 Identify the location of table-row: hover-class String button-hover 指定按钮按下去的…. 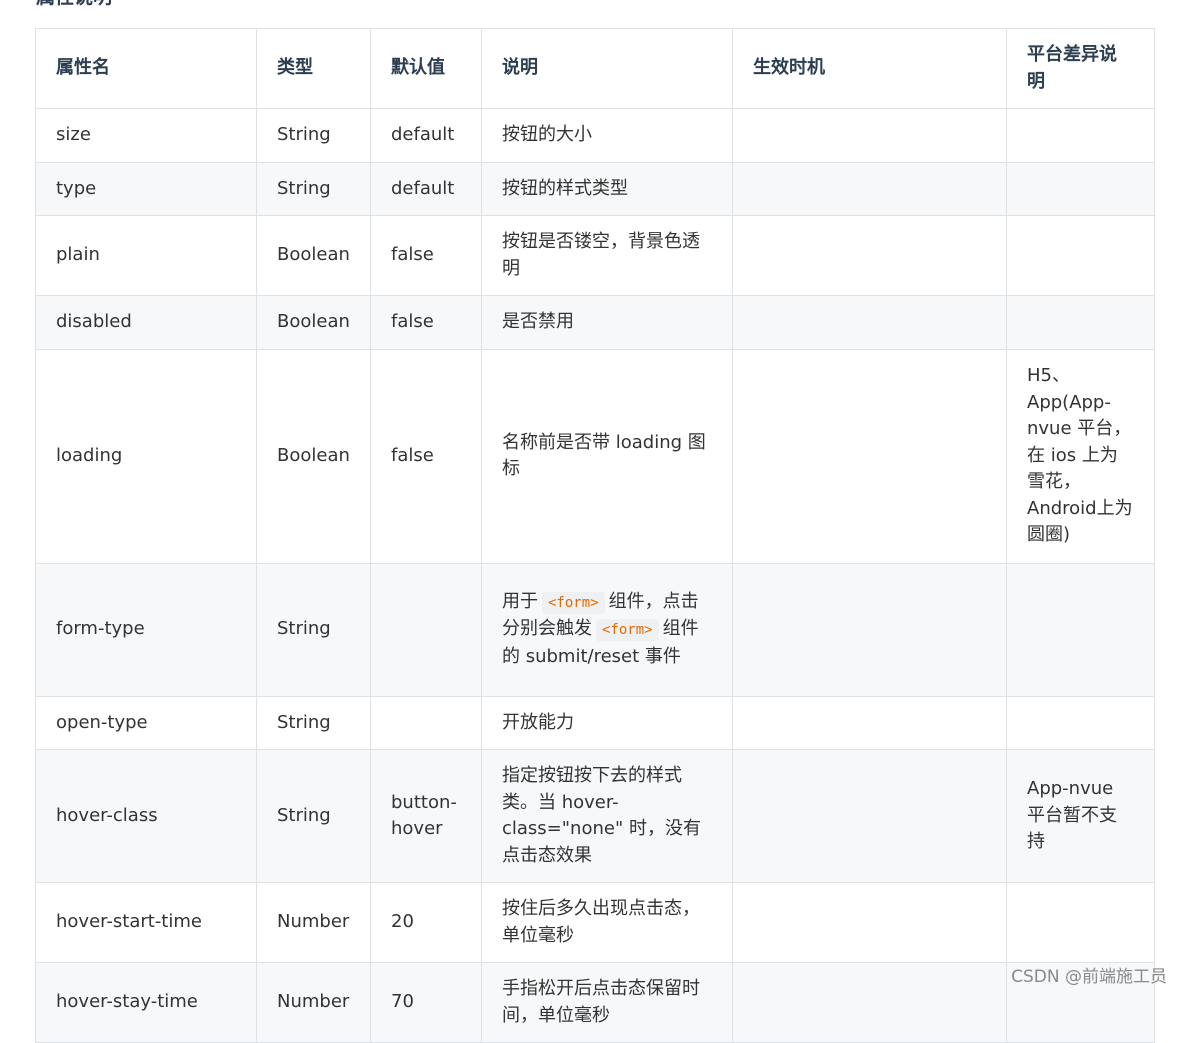
(595, 816).